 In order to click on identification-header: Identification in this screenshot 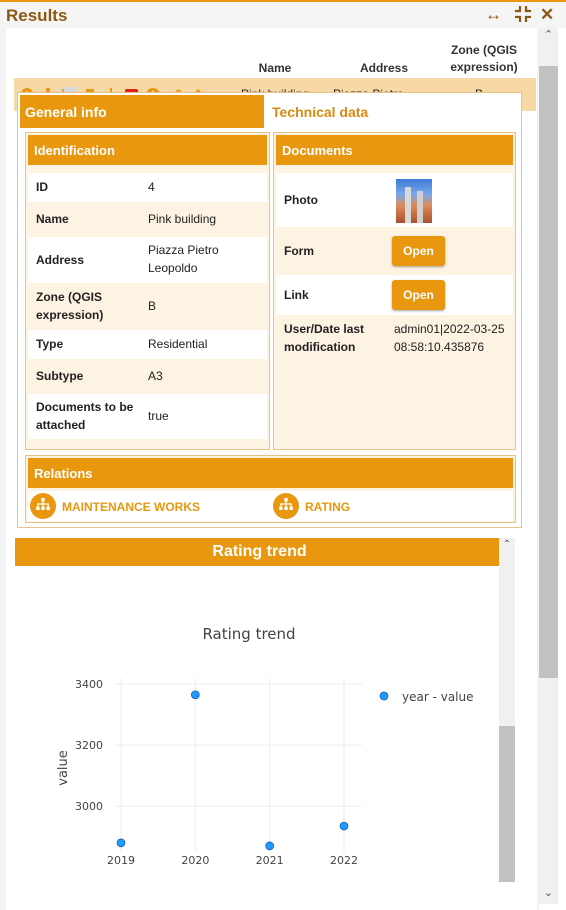, I will do `click(147, 150)`.